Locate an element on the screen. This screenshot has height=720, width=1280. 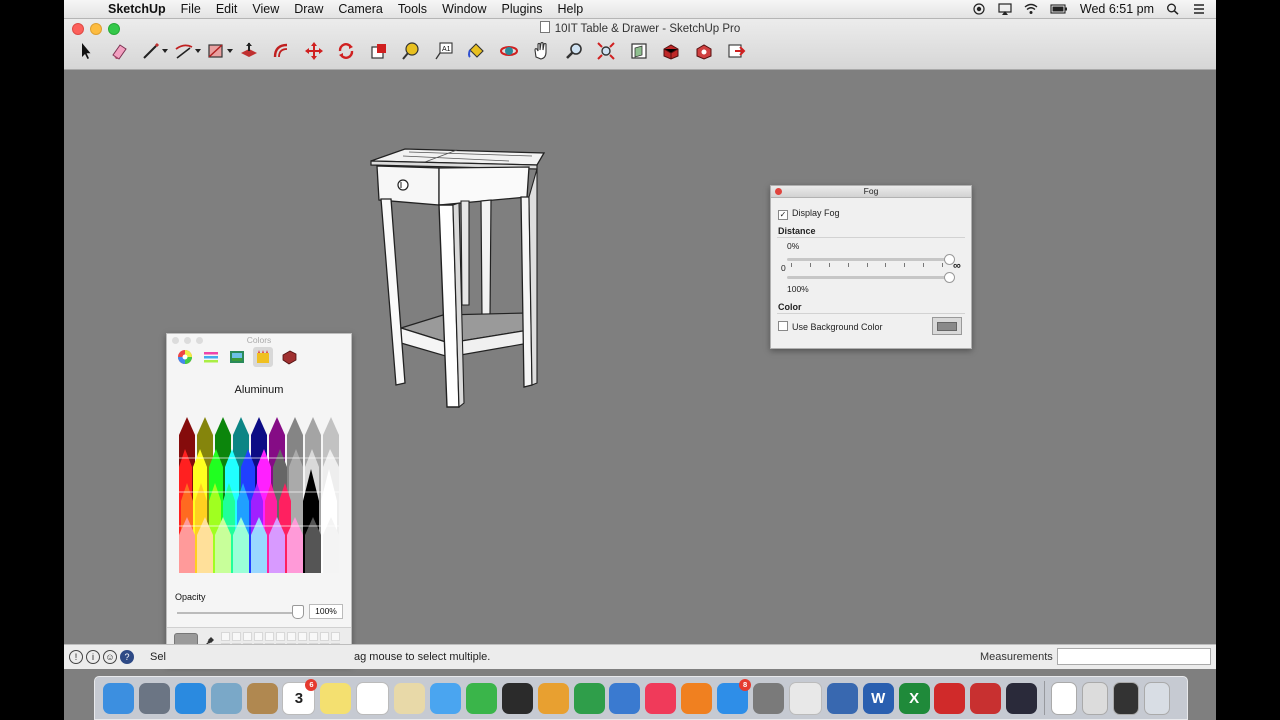
menu-camera: Camera is located at coordinates (360, 9).